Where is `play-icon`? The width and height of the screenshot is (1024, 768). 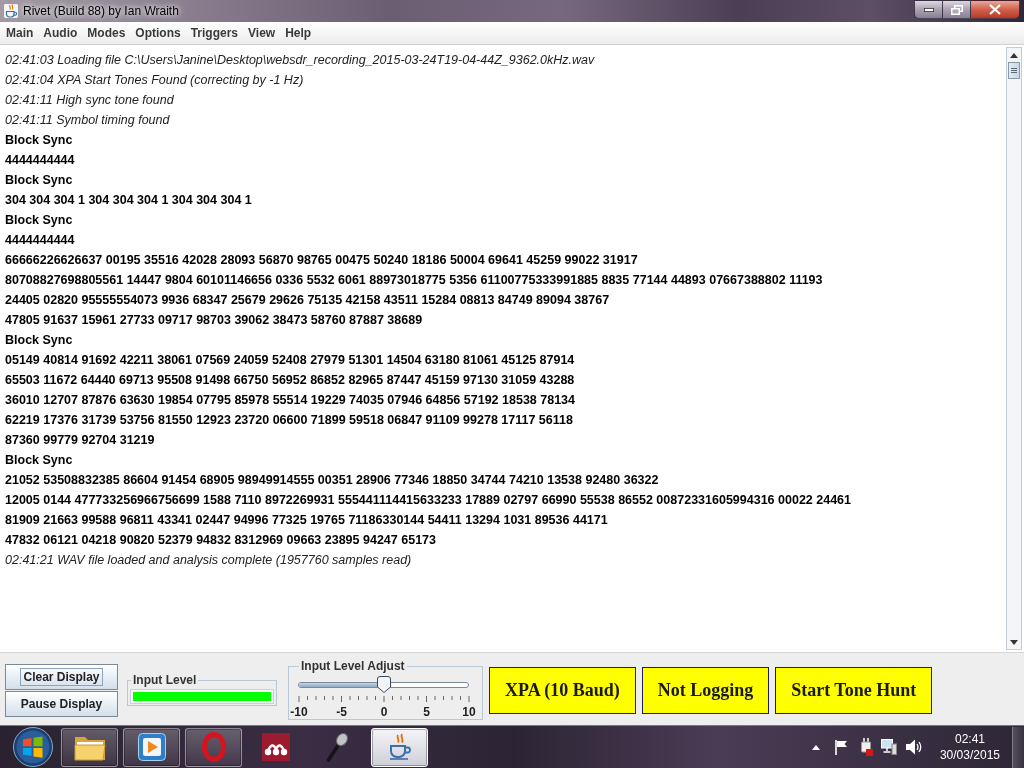 play-icon is located at coordinates (151, 747).